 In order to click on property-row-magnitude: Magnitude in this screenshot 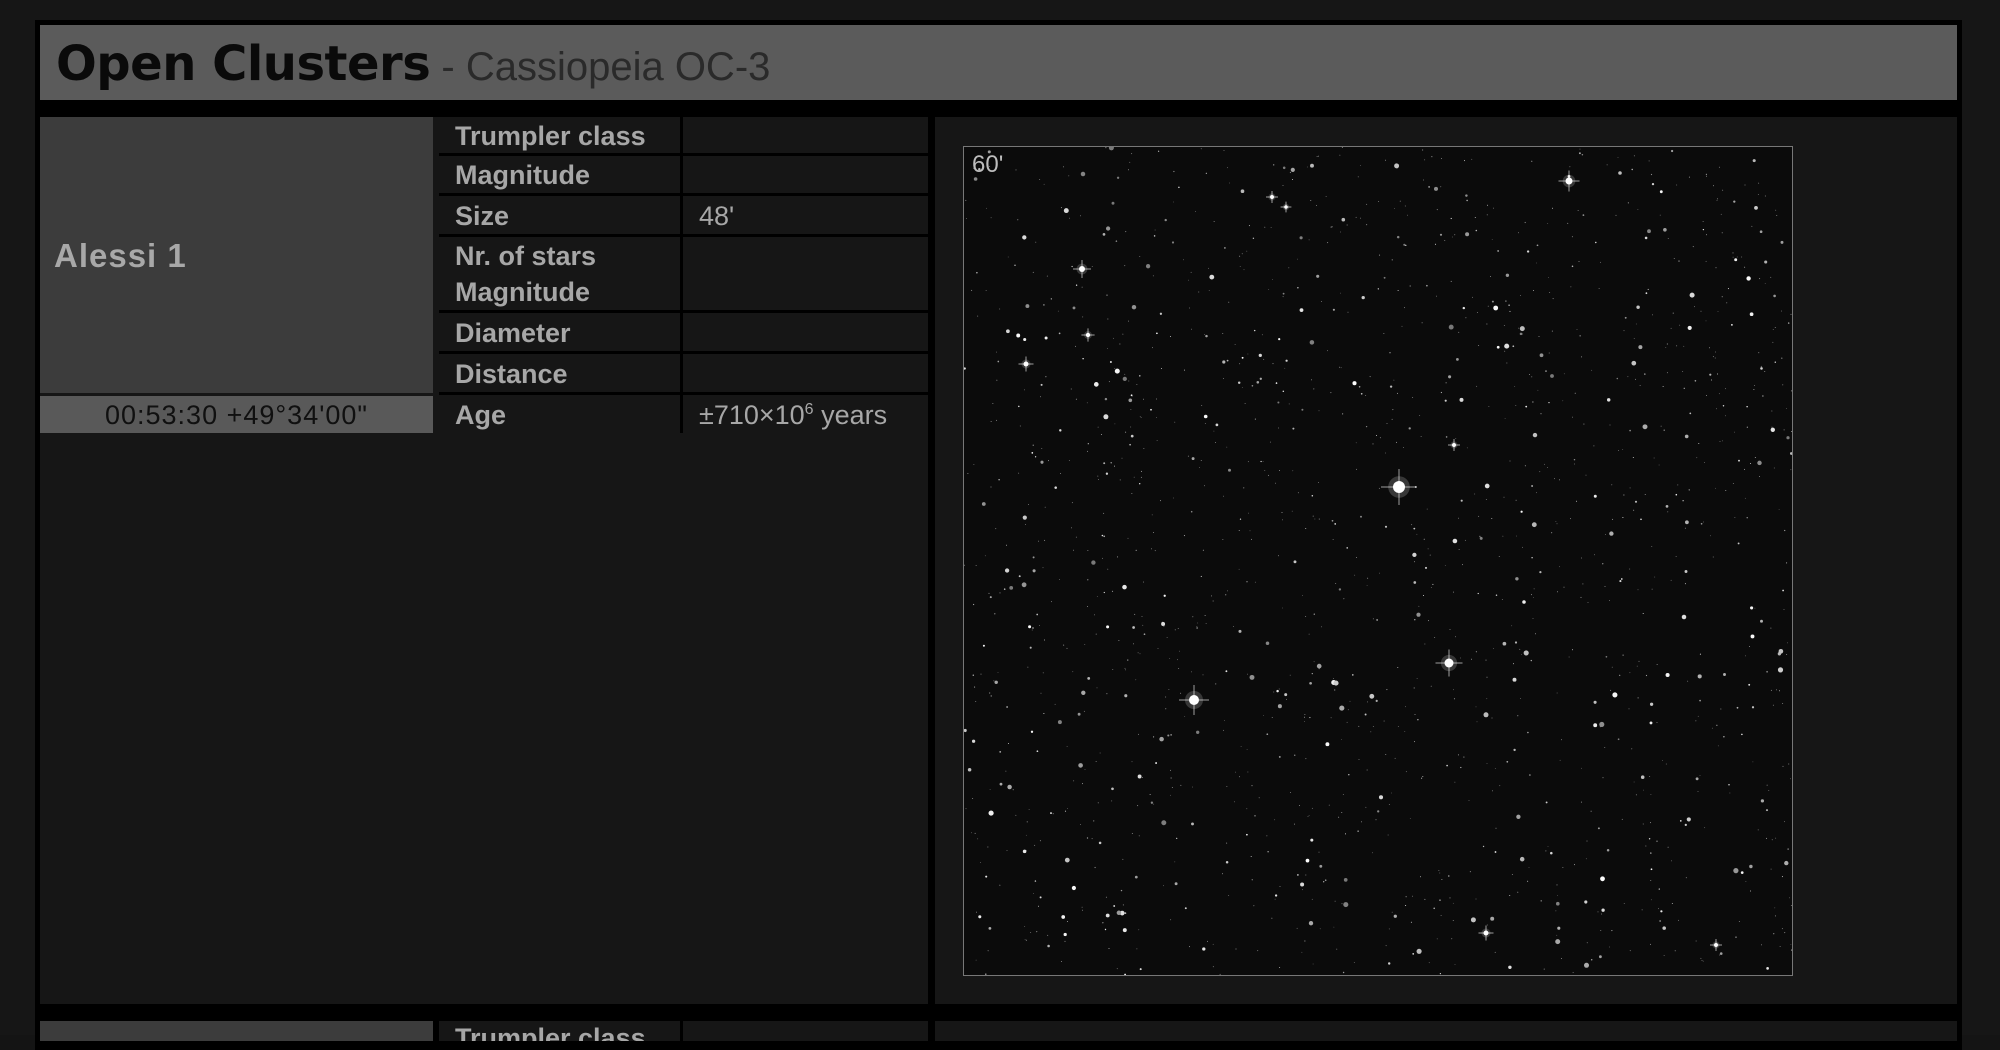, I will do `click(683, 174)`.